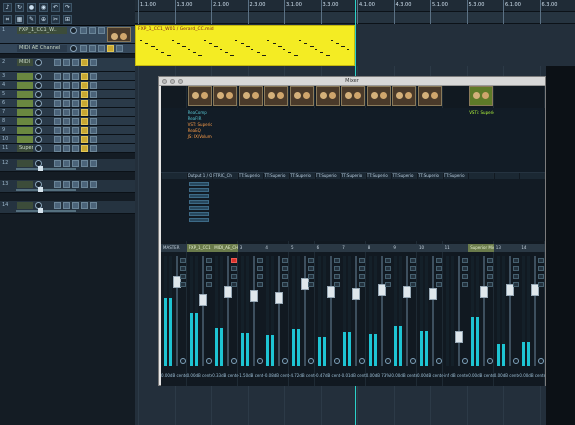  I want to click on track-row: 8, so click(67, 121).